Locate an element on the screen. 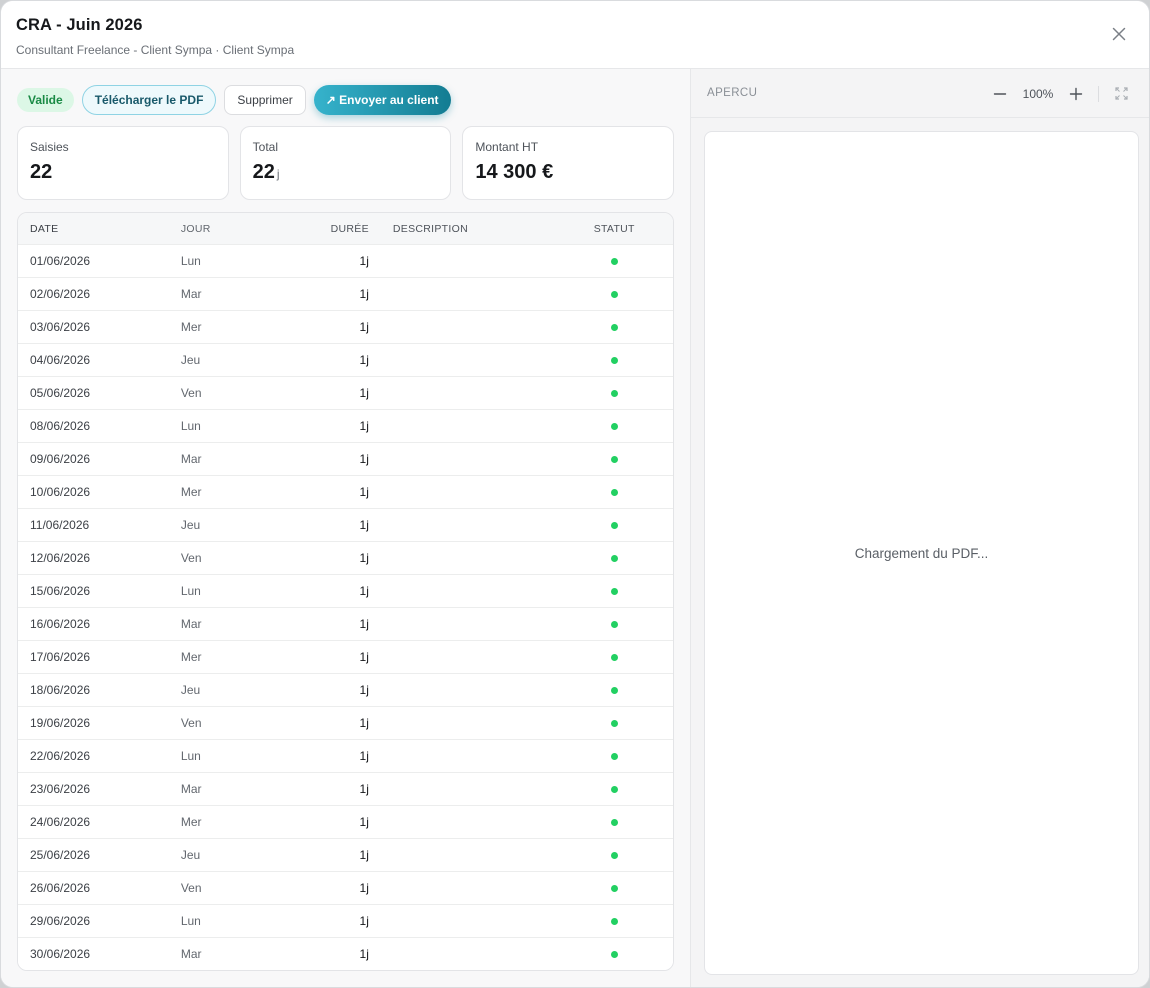  fullscreen-icon is located at coordinates (1121, 93).